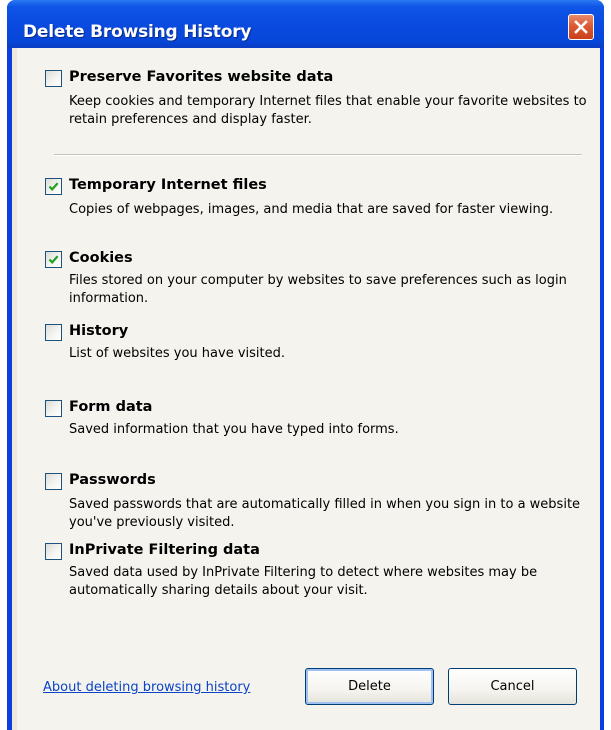 The width and height of the screenshot is (611, 730). What do you see at coordinates (112, 480) in the screenshot?
I see `option-title: Passwords` at bounding box center [112, 480].